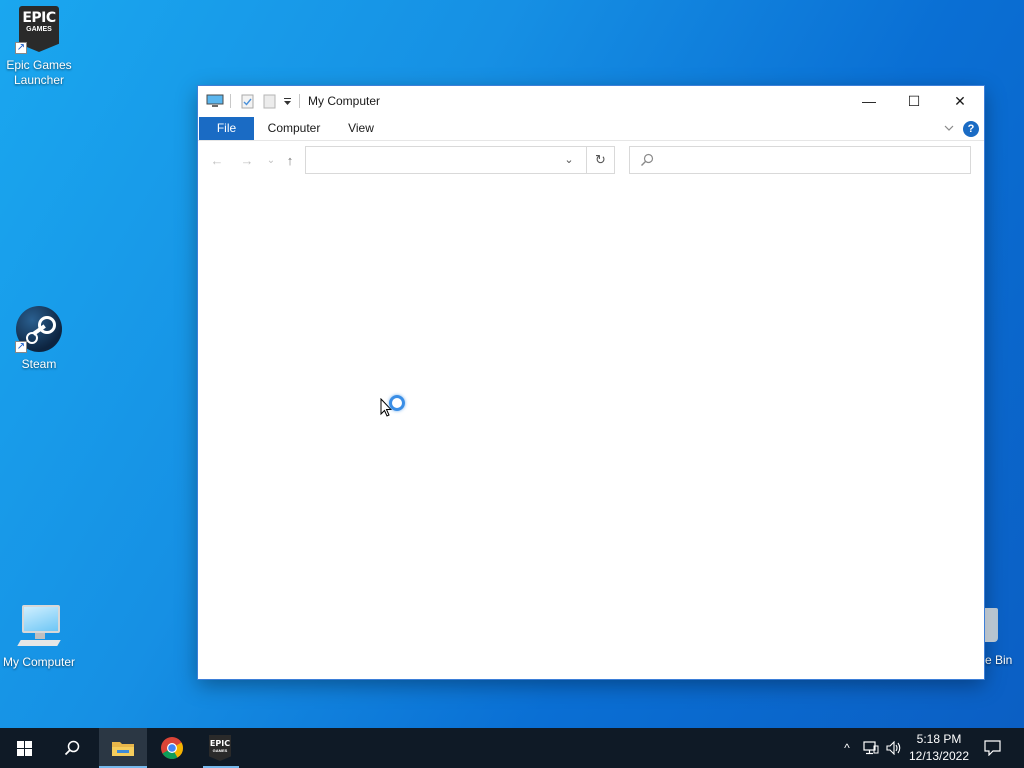  Describe the element at coordinates (939, 748) in the screenshot. I see `taskbar-clock: 5:18 PM 12/13/2022` at that location.